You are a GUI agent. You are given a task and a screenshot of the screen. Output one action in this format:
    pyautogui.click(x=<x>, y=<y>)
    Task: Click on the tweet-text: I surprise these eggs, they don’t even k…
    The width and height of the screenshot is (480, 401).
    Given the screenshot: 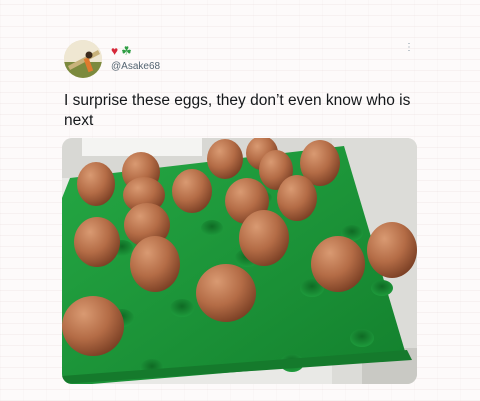 What is the action you would take?
    pyautogui.click(x=237, y=110)
    